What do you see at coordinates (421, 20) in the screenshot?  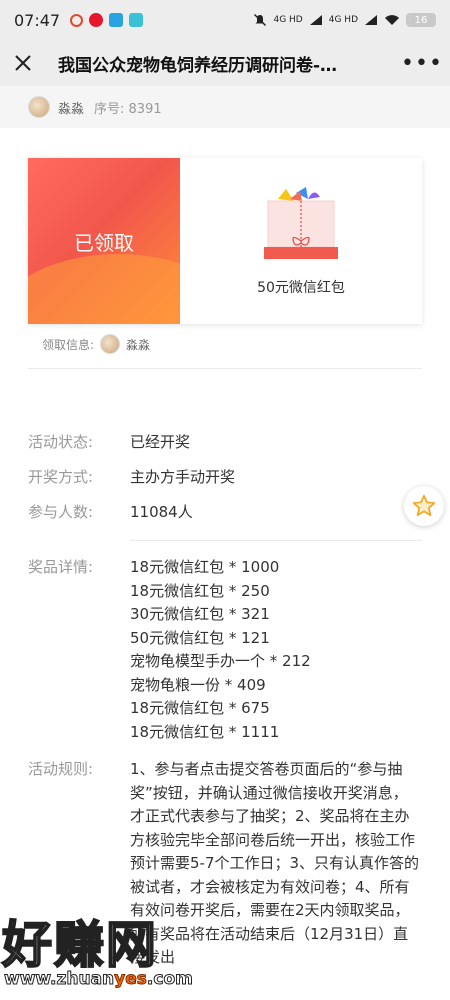 I see `battery-icon: 16` at bounding box center [421, 20].